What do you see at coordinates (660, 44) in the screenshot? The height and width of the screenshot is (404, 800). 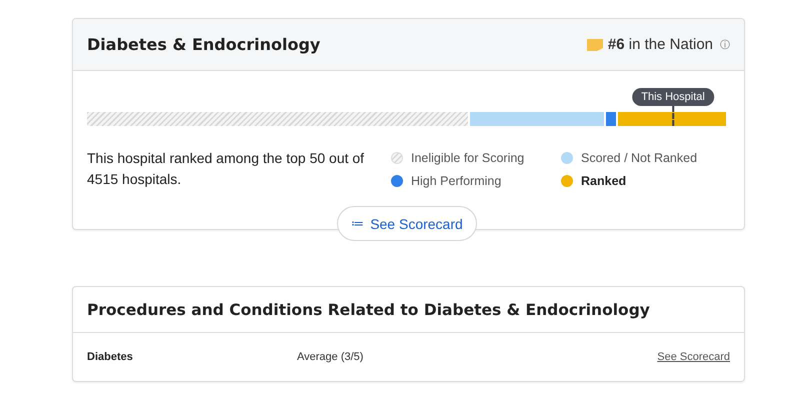 I see `rank-text: #6 in the Nation` at bounding box center [660, 44].